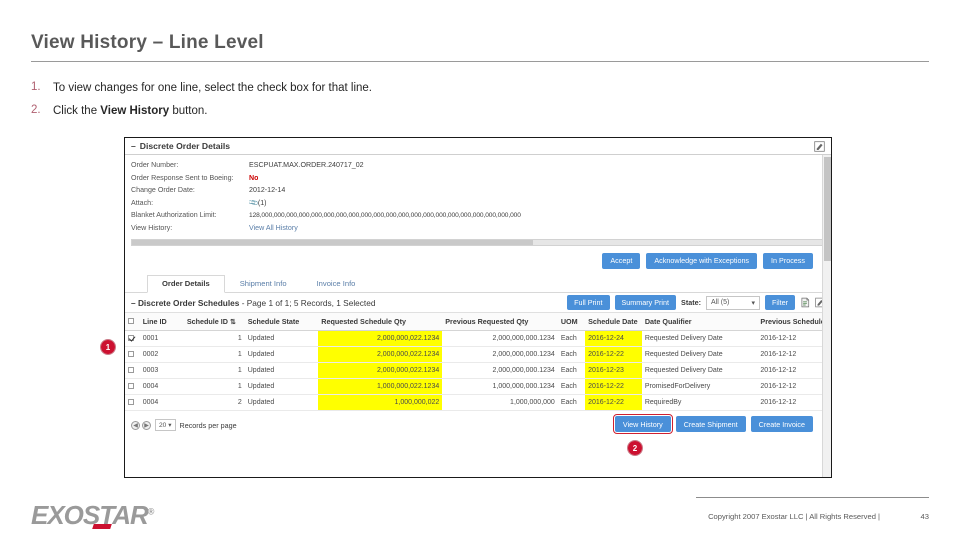 This screenshot has width=960, height=540. Describe the element at coordinates (281, 321) in the screenshot. I see `col-schedule-state: Schedule State` at that location.